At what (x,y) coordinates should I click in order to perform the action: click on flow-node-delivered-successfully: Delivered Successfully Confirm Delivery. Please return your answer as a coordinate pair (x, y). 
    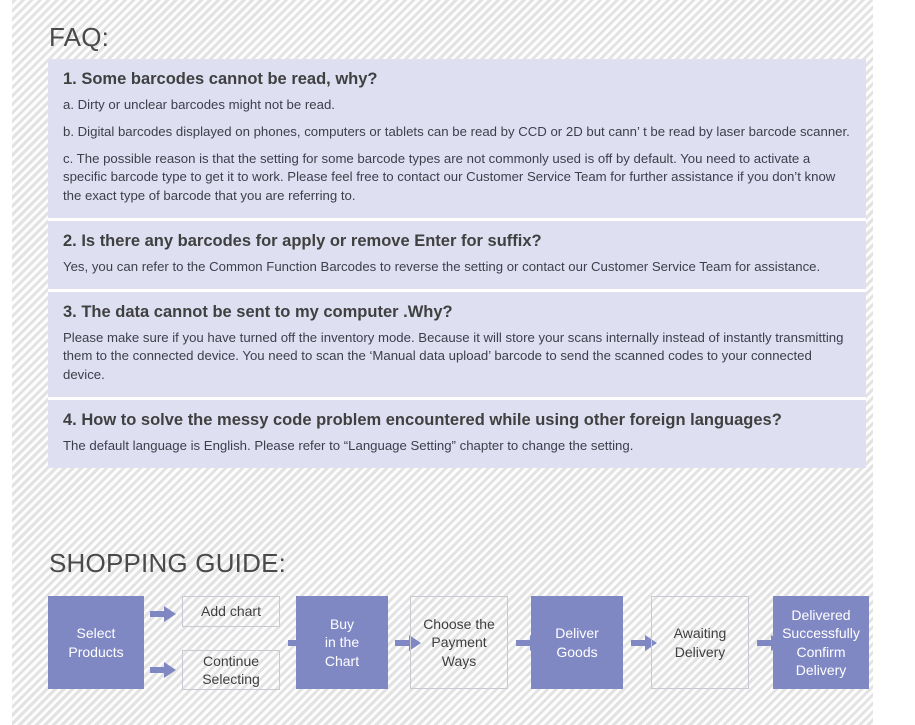
    Looking at the image, I should click on (821, 642).